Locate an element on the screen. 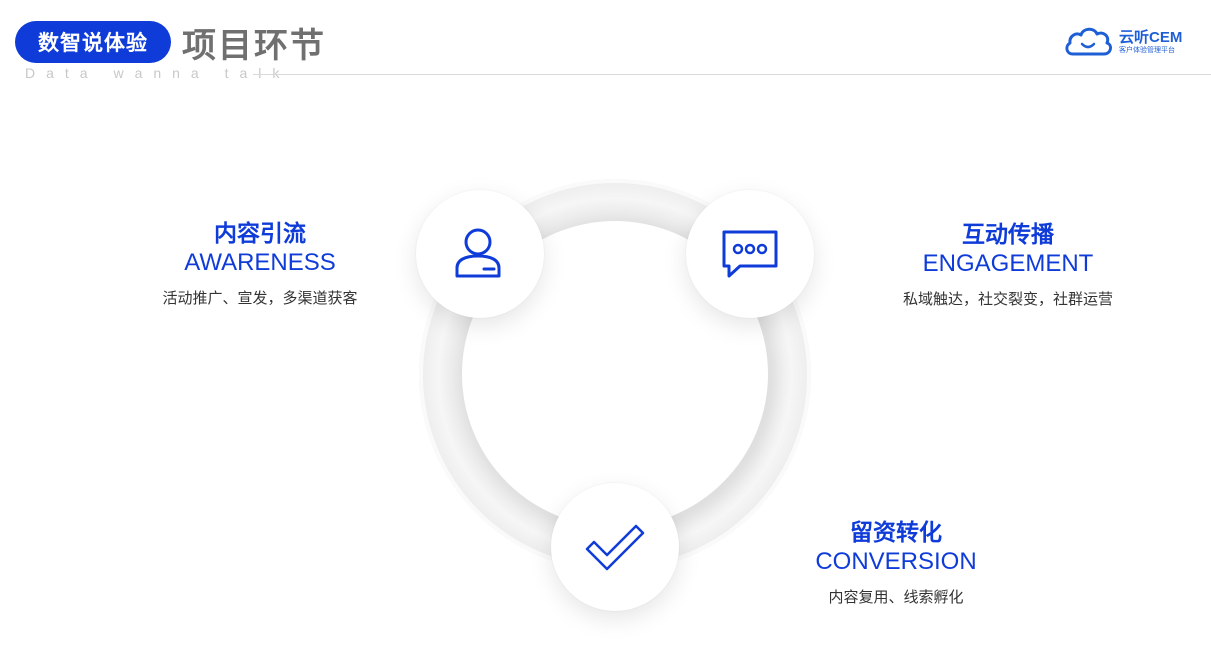  tagline: Data wanna talk is located at coordinates (158, 73).